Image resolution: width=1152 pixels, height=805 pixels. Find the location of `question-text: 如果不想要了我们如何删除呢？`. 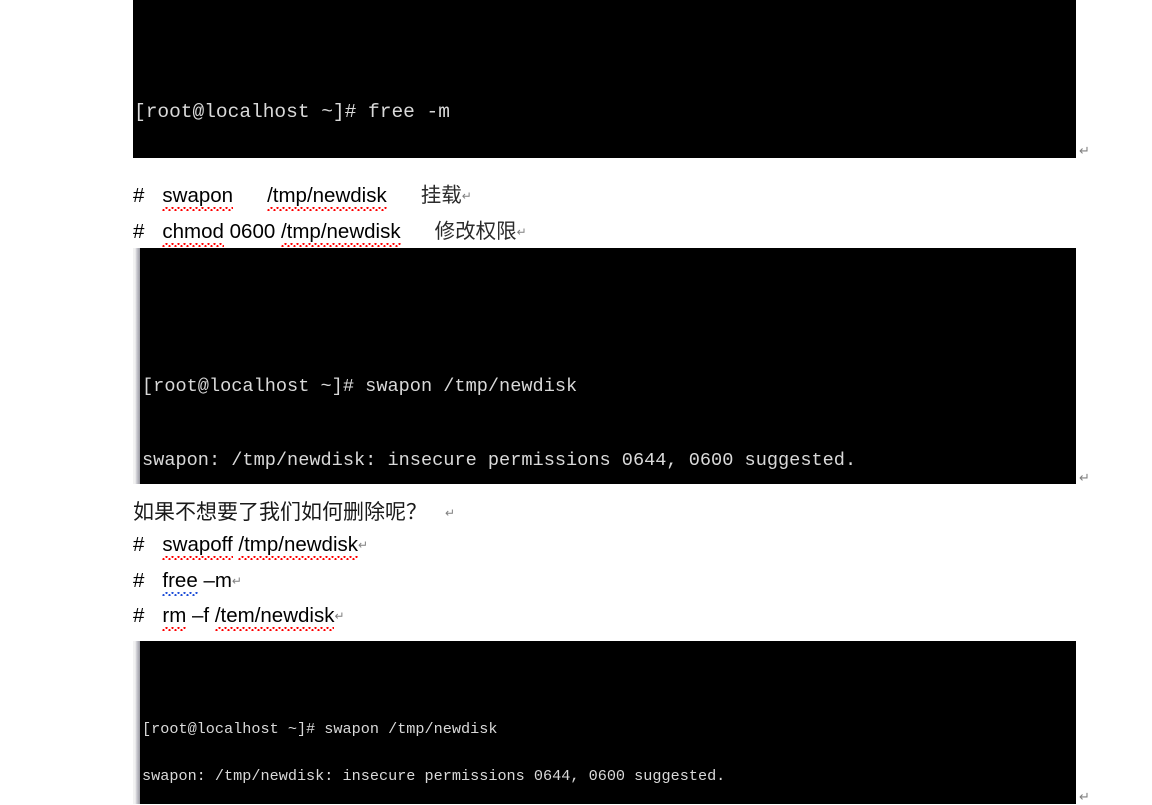

question-text: 如果不想要了我们如何删除呢？ is located at coordinates (280, 512).